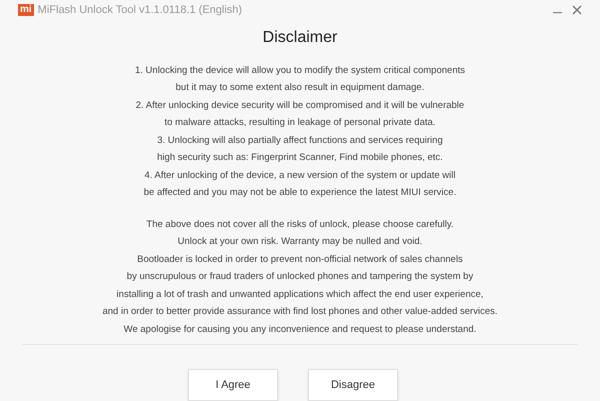 The height and width of the screenshot is (401, 600). I want to click on disclaimer-line: by unscrupulous or fraud traders of unlocked phones and tampering the system by, so click(300, 277).